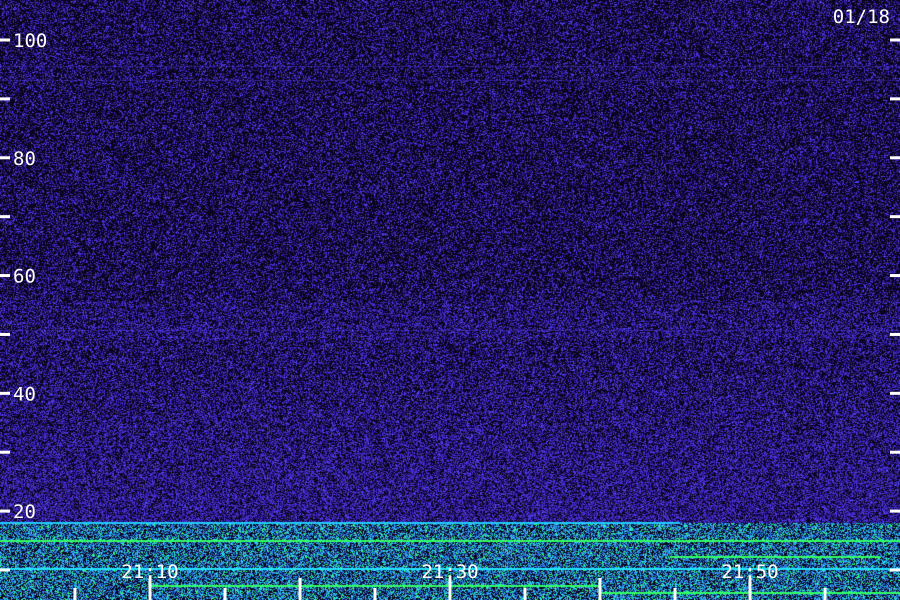 The width and height of the screenshot is (900, 600). What do you see at coordinates (24, 512) in the screenshot?
I see `y-tick-label: 20` at bounding box center [24, 512].